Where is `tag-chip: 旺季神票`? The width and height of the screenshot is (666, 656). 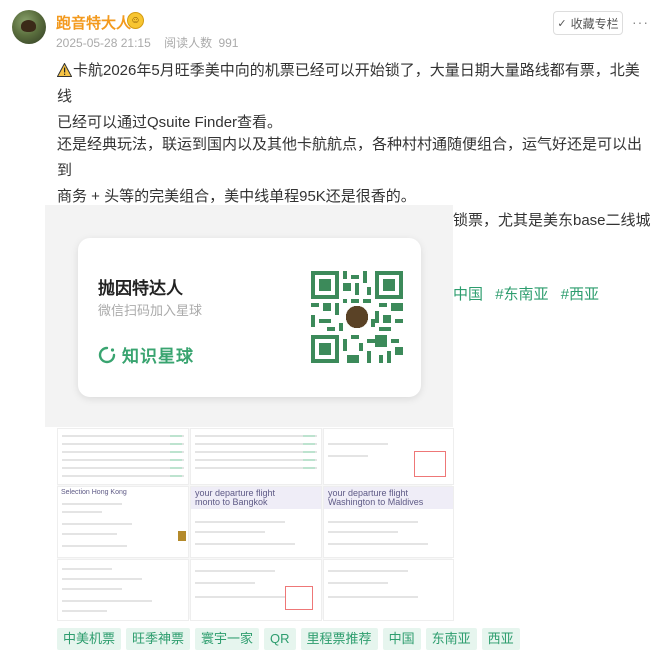 tag-chip: 旺季神票 is located at coordinates (158, 639).